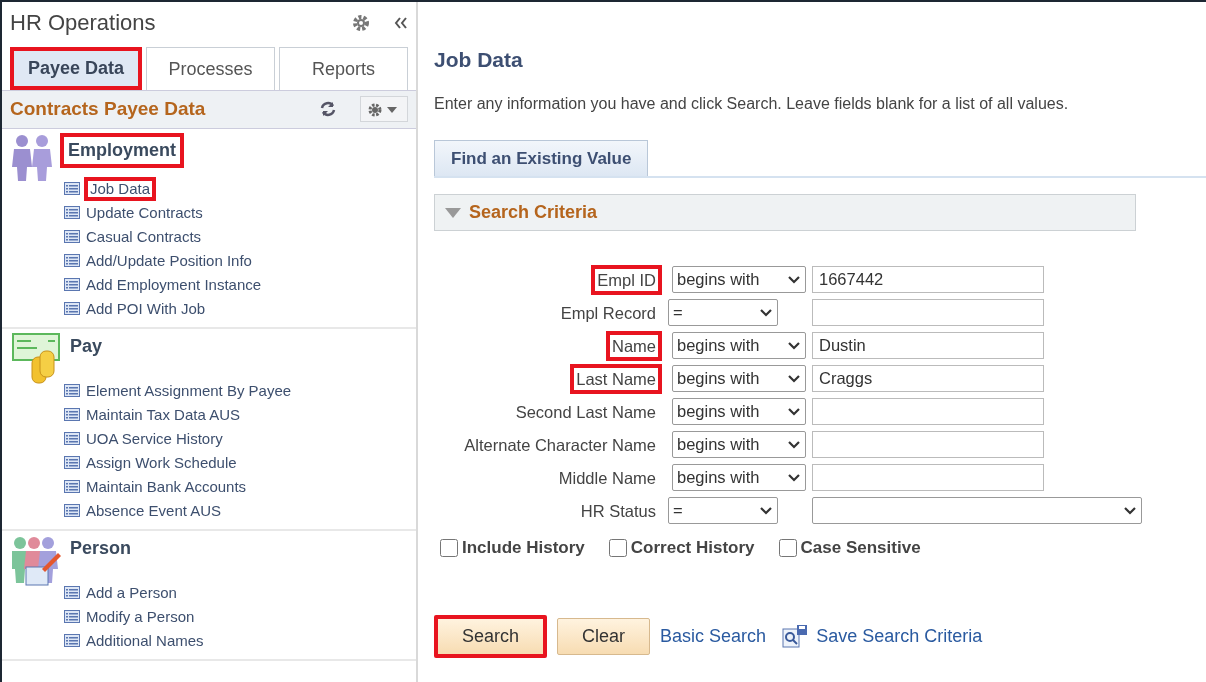  What do you see at coordinates (616, 378) in the screenshot?
I see `field-label: Last Name` at bounding box center [616, 378].